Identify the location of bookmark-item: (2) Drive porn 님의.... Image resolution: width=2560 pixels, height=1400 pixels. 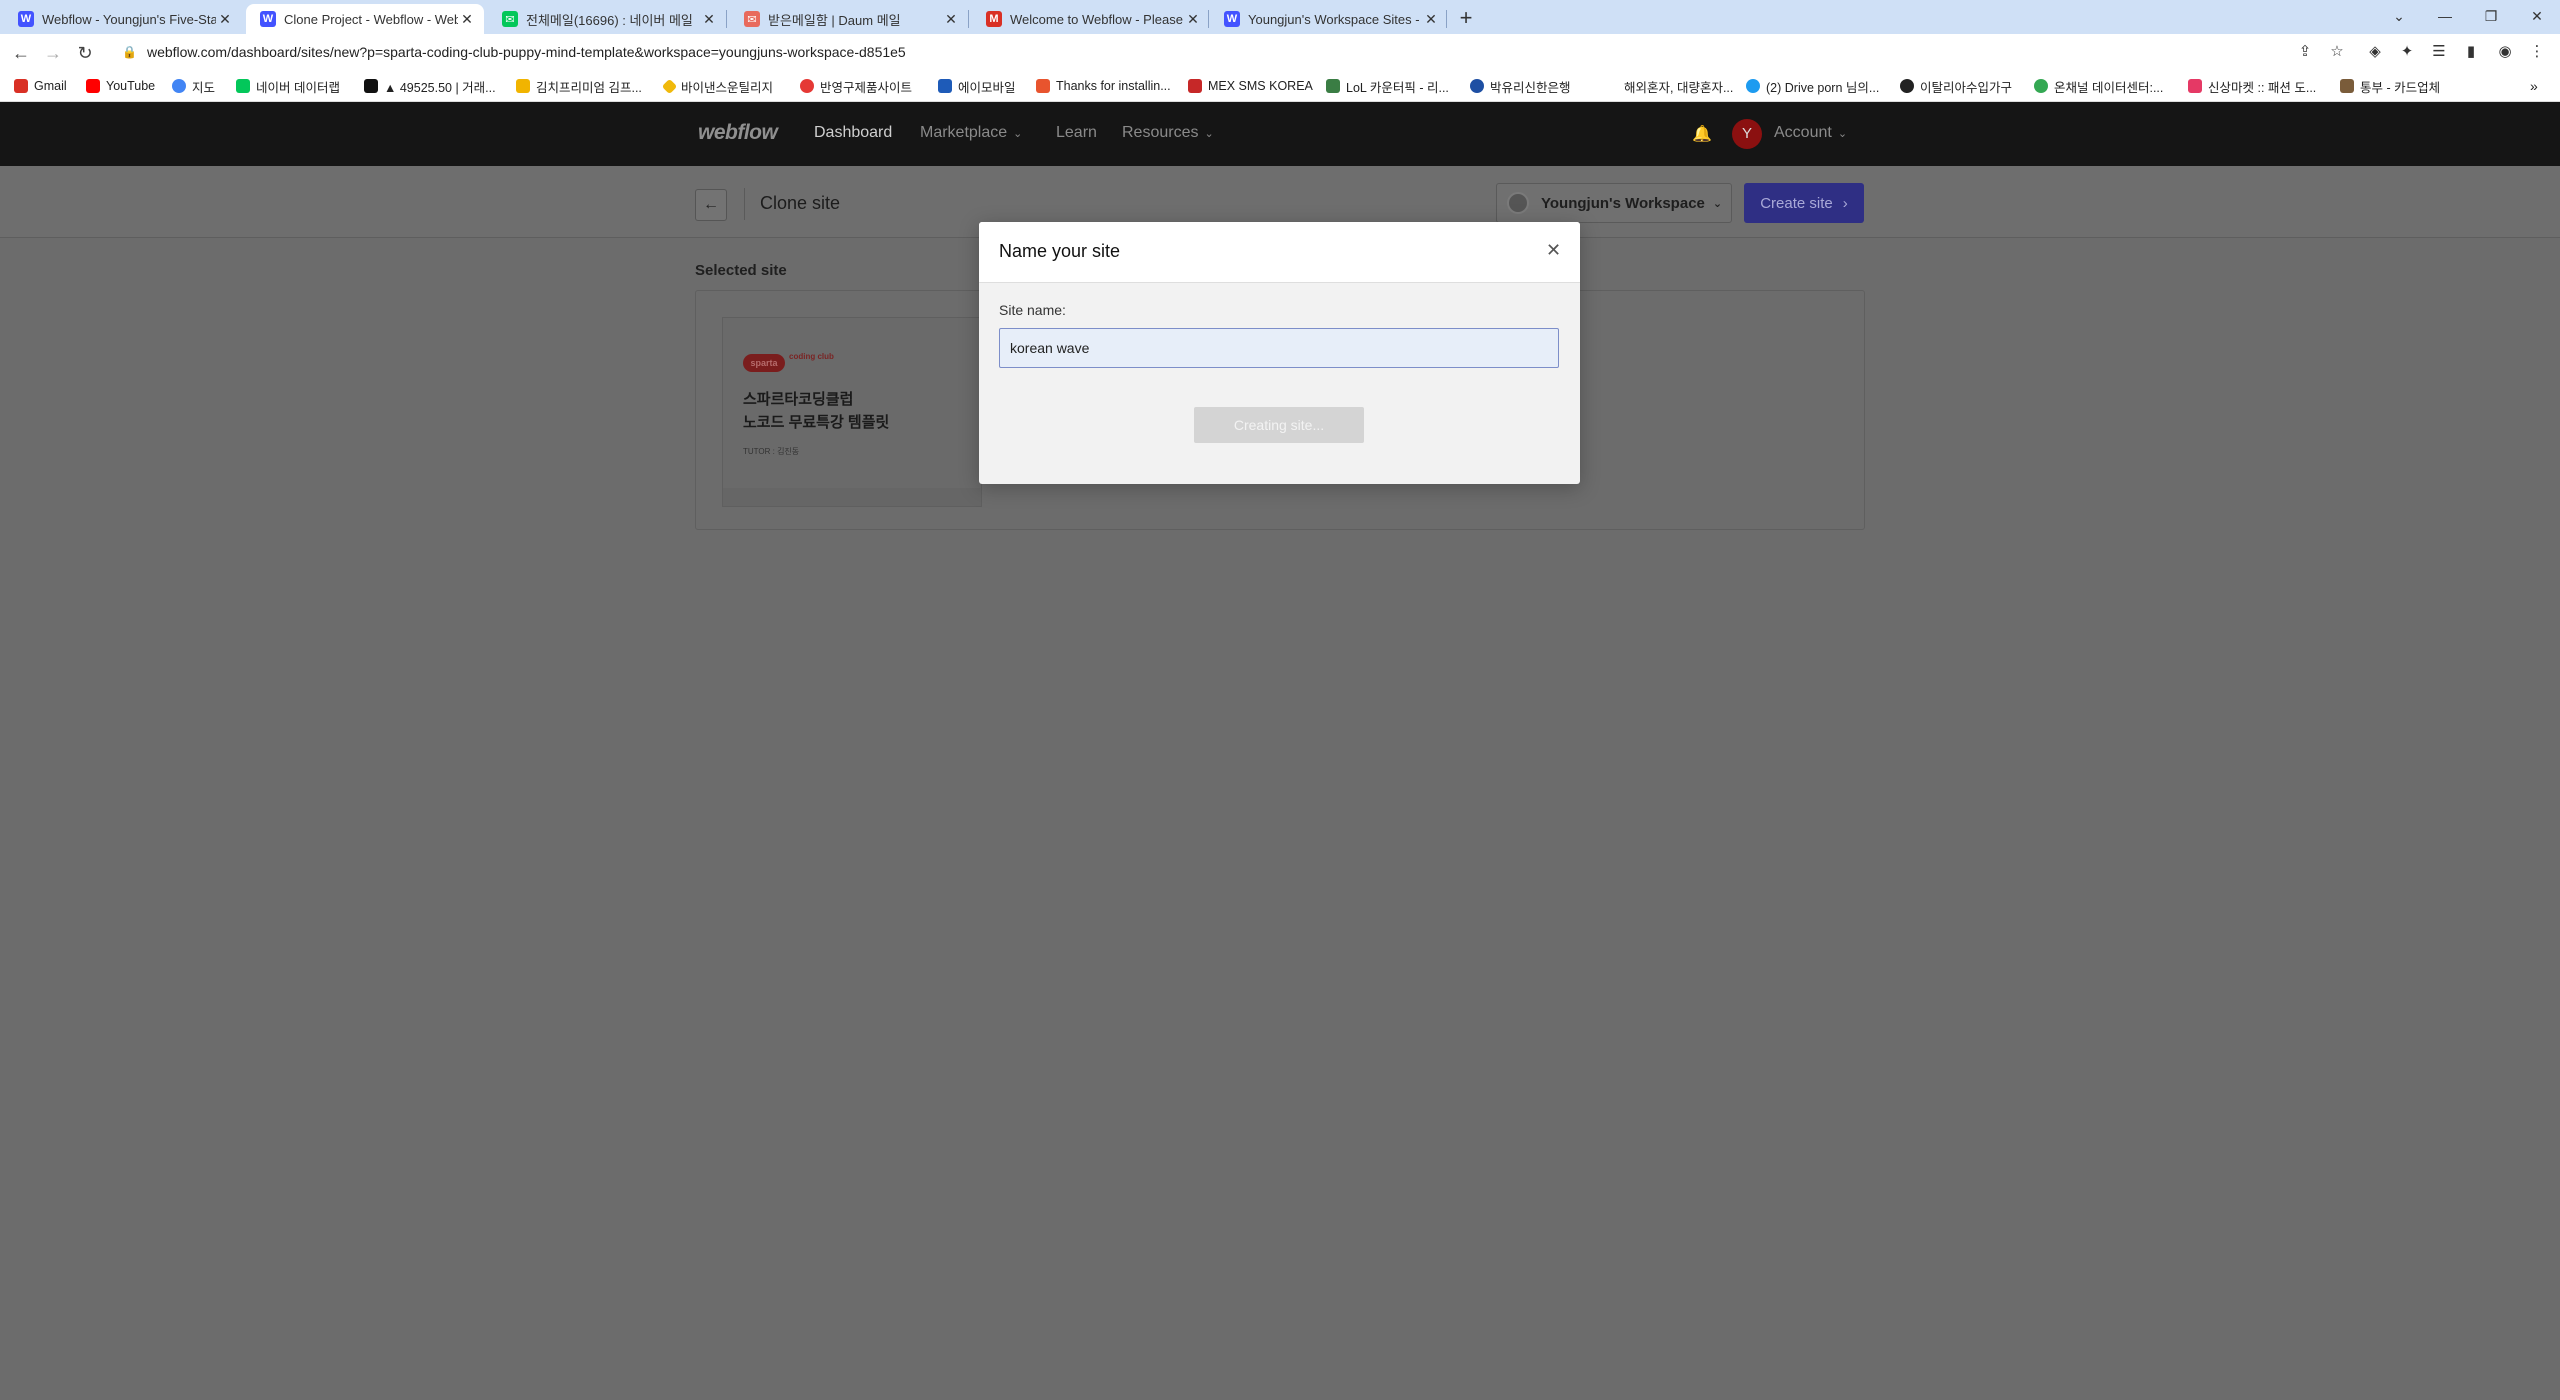
(1812, 86).